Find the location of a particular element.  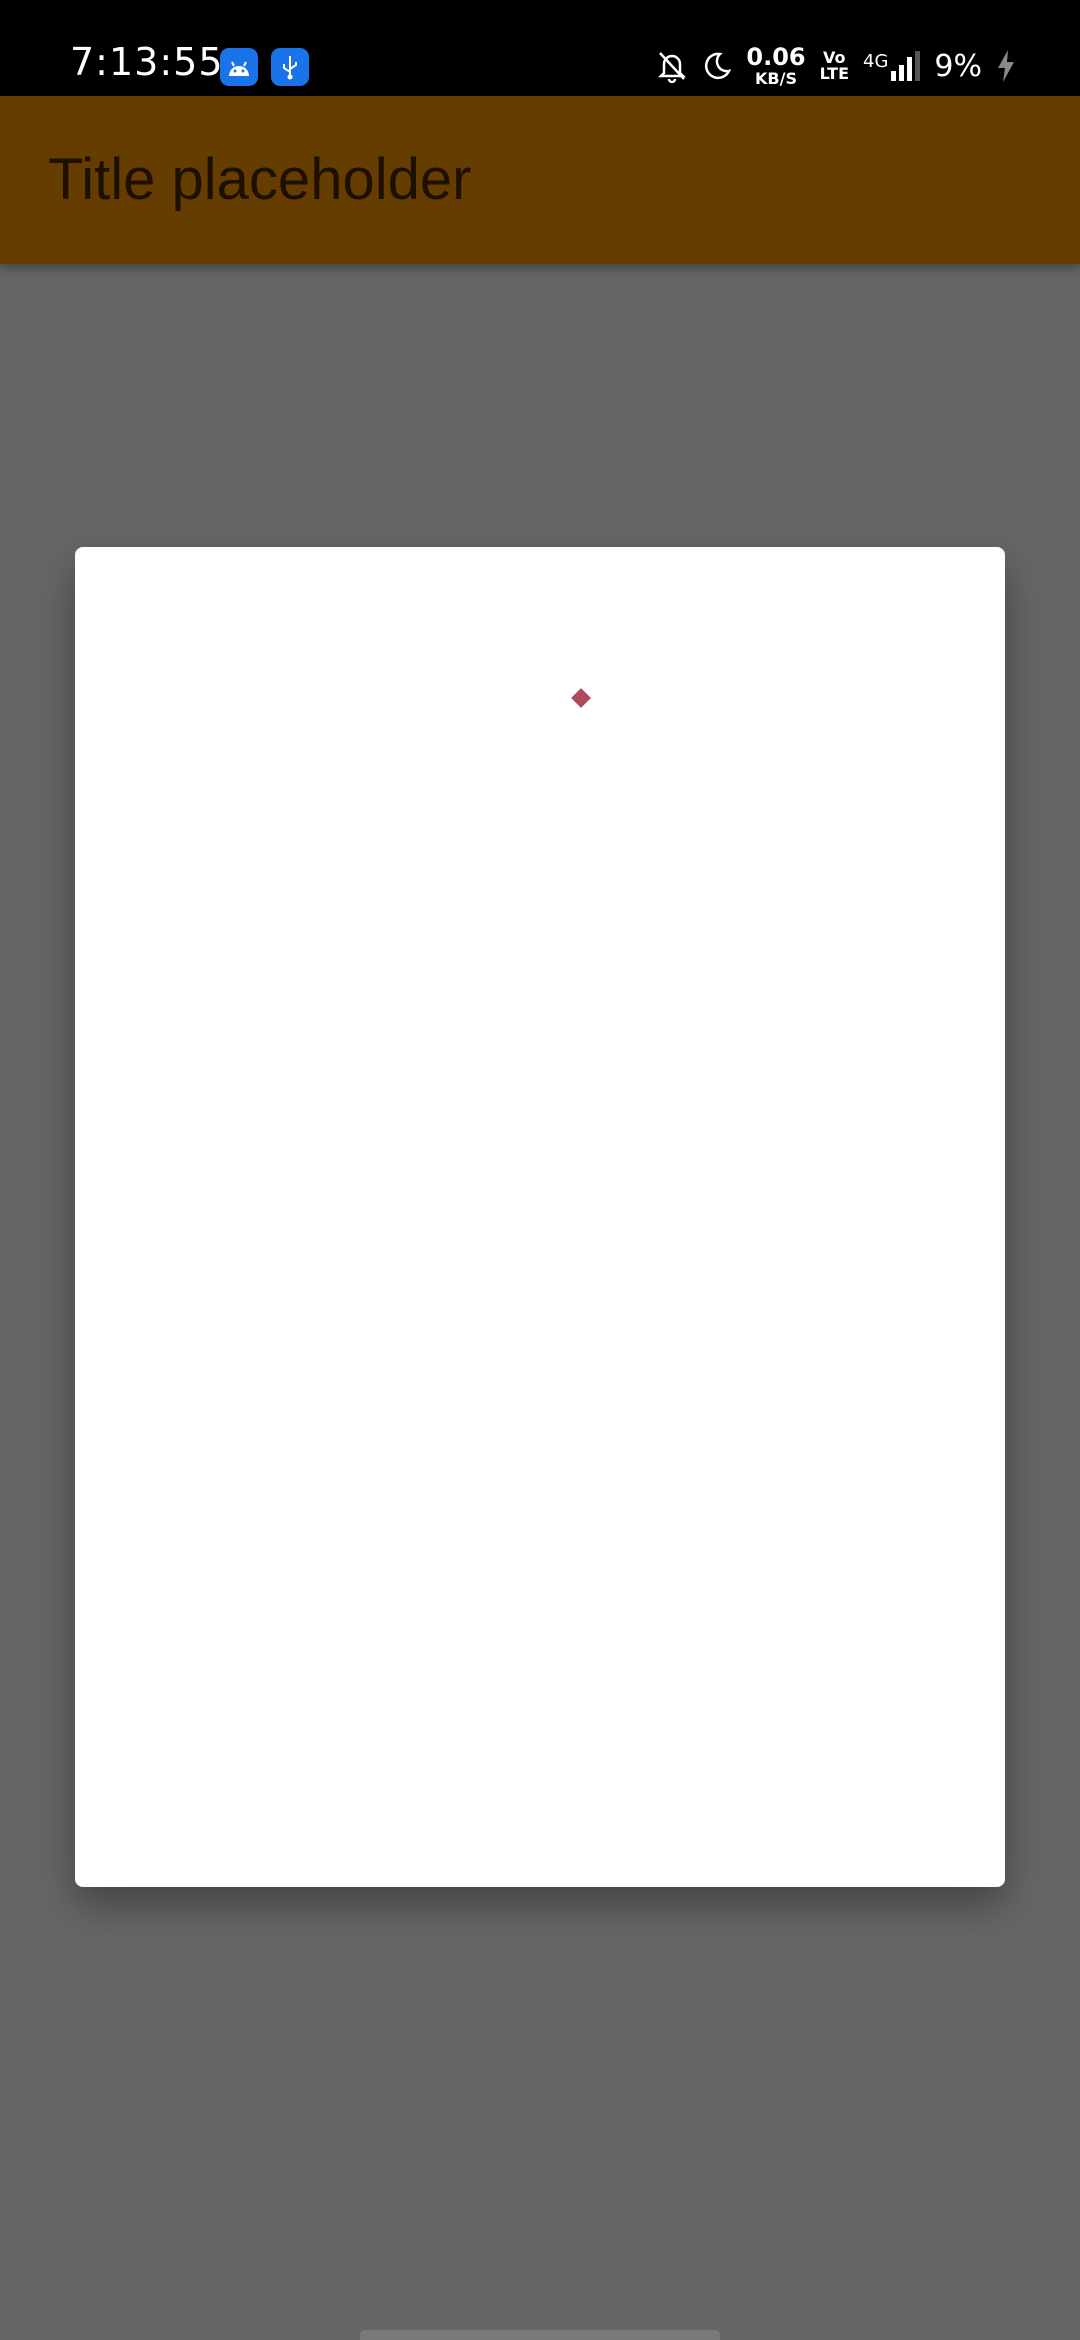

volte-bottom: LTE is located at coordinates (834, 73).